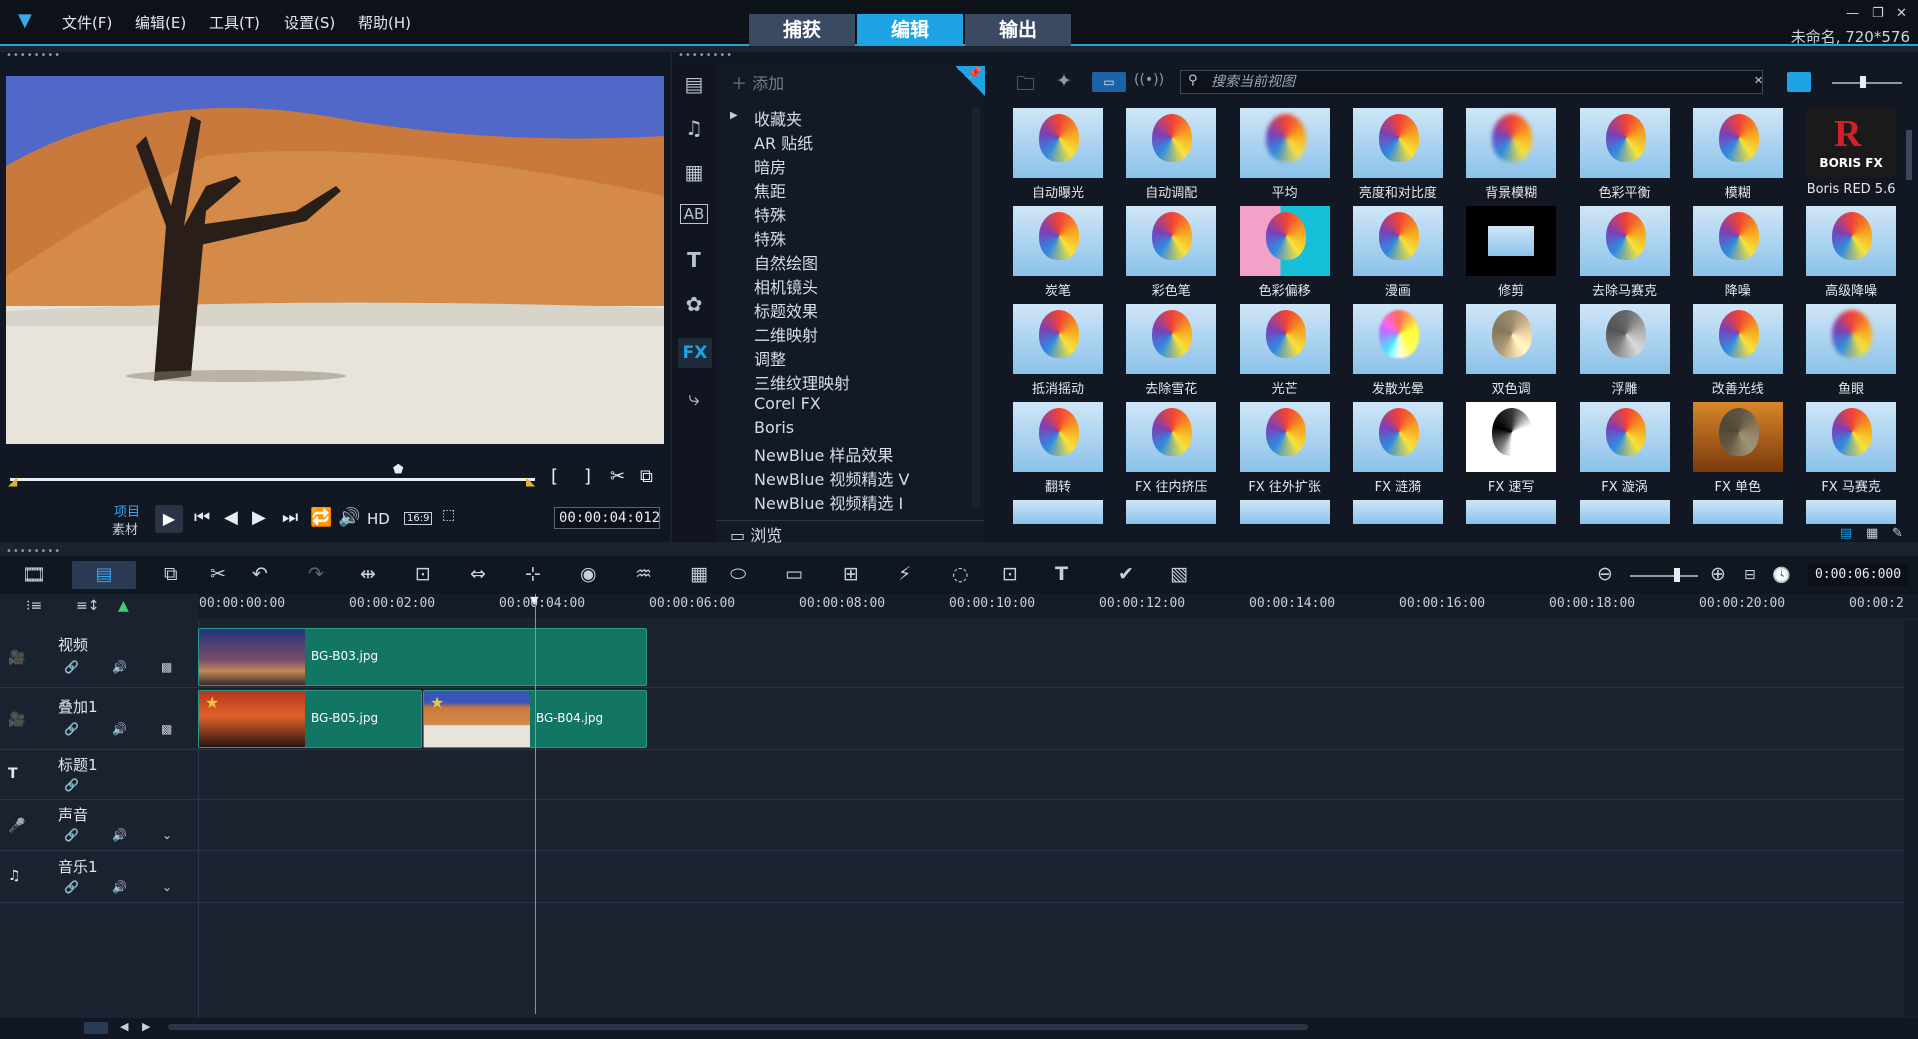 The height and width of the screenshot is (1039, 1918). Describe the element at coordinates (1738, 349) in the screenshot. I see `effect-thumbnail: 改善光线` at that location.